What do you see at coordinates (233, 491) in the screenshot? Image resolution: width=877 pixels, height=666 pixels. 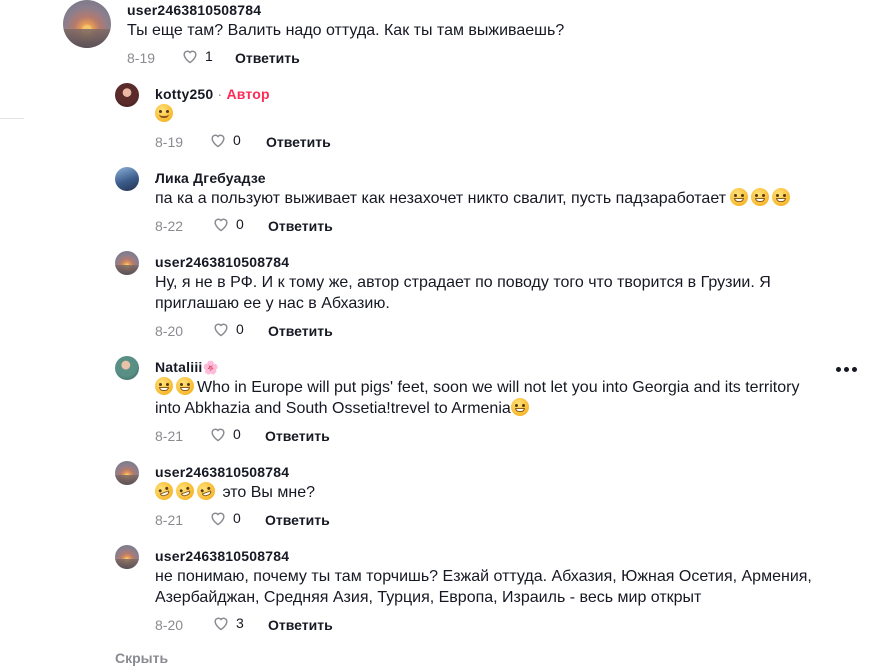 I see `comment-text: это Вы мне?` at bounding box center [233, 491].